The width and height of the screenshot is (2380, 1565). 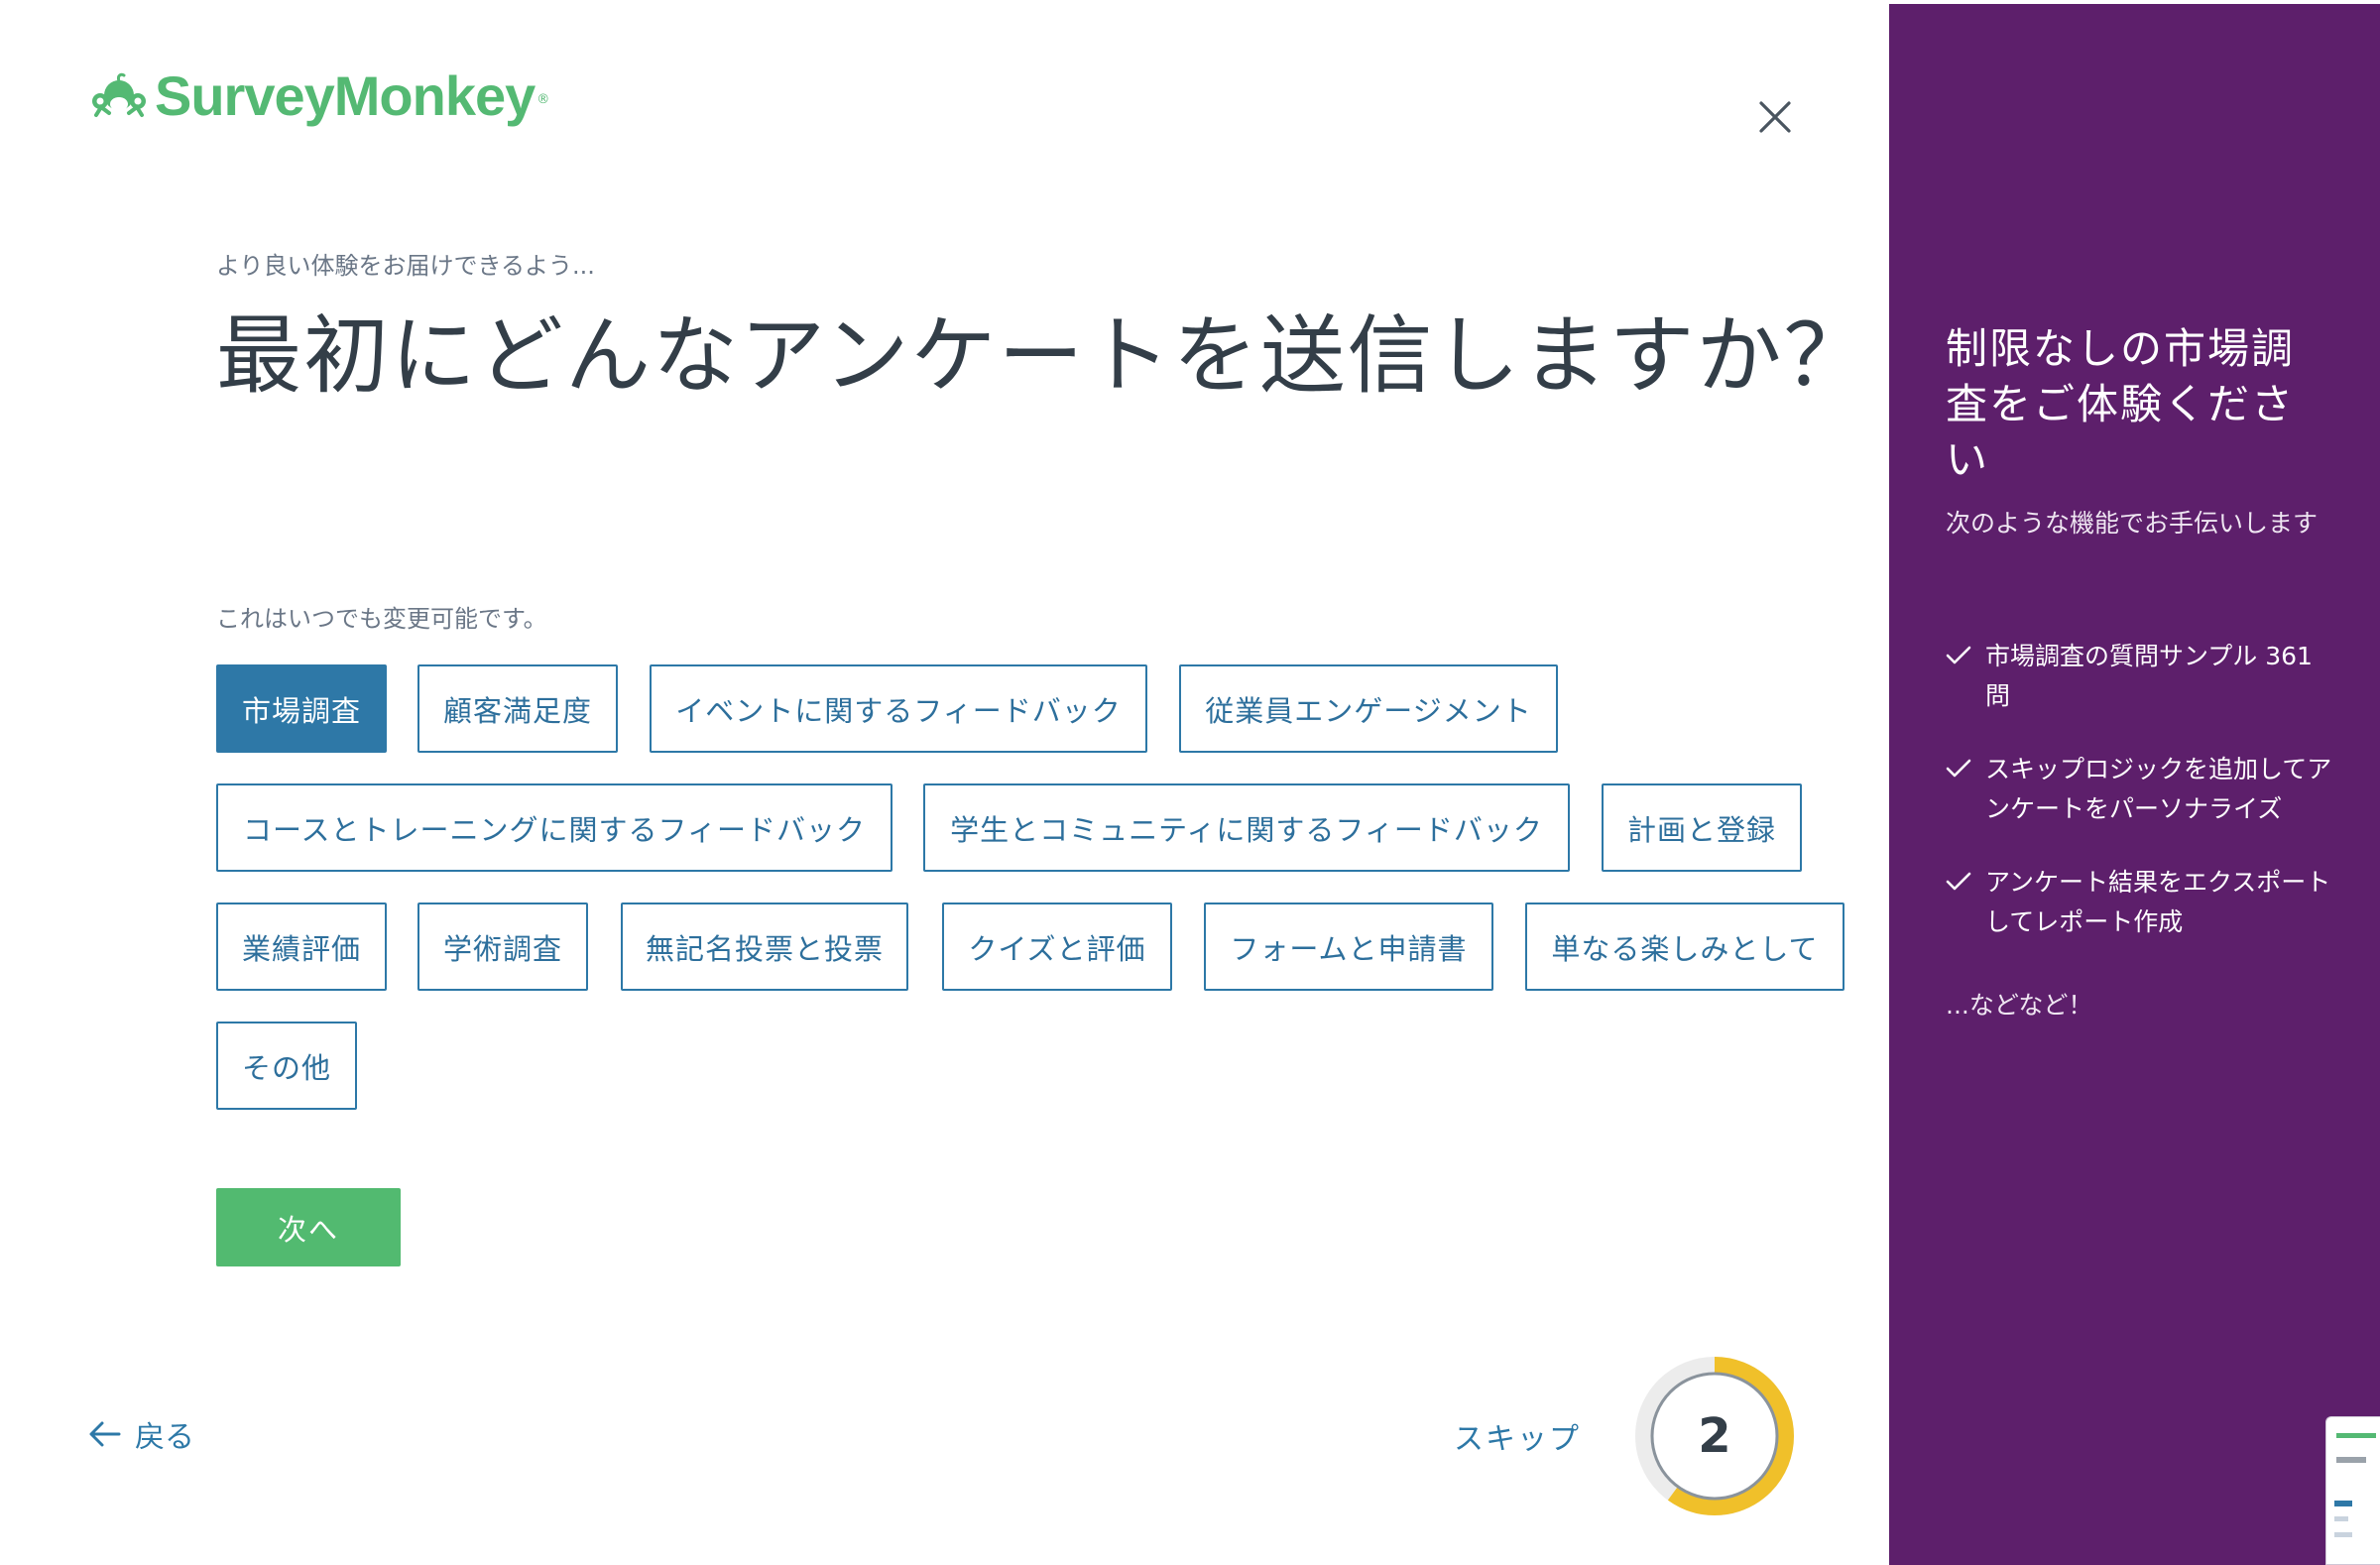 I want to click on sidebar-feature: アンケート結果をエクスポートしてレポート作成, so click(x=2144, y=902).